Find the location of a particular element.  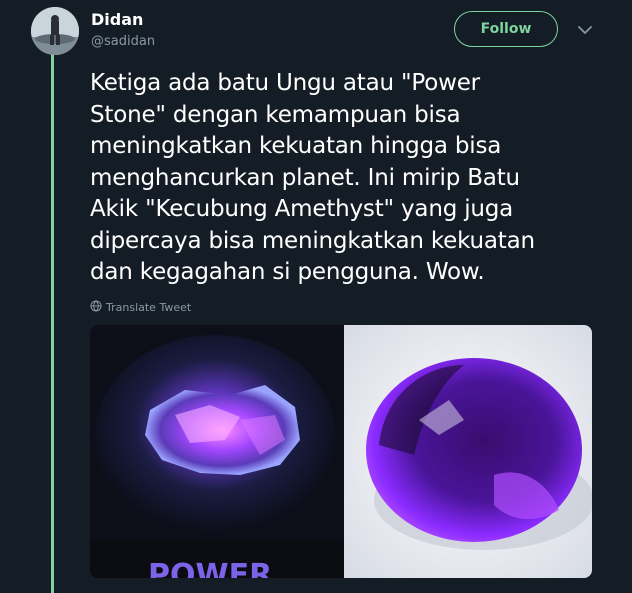

follow-button: Follow is located at coordinates (506, 29).